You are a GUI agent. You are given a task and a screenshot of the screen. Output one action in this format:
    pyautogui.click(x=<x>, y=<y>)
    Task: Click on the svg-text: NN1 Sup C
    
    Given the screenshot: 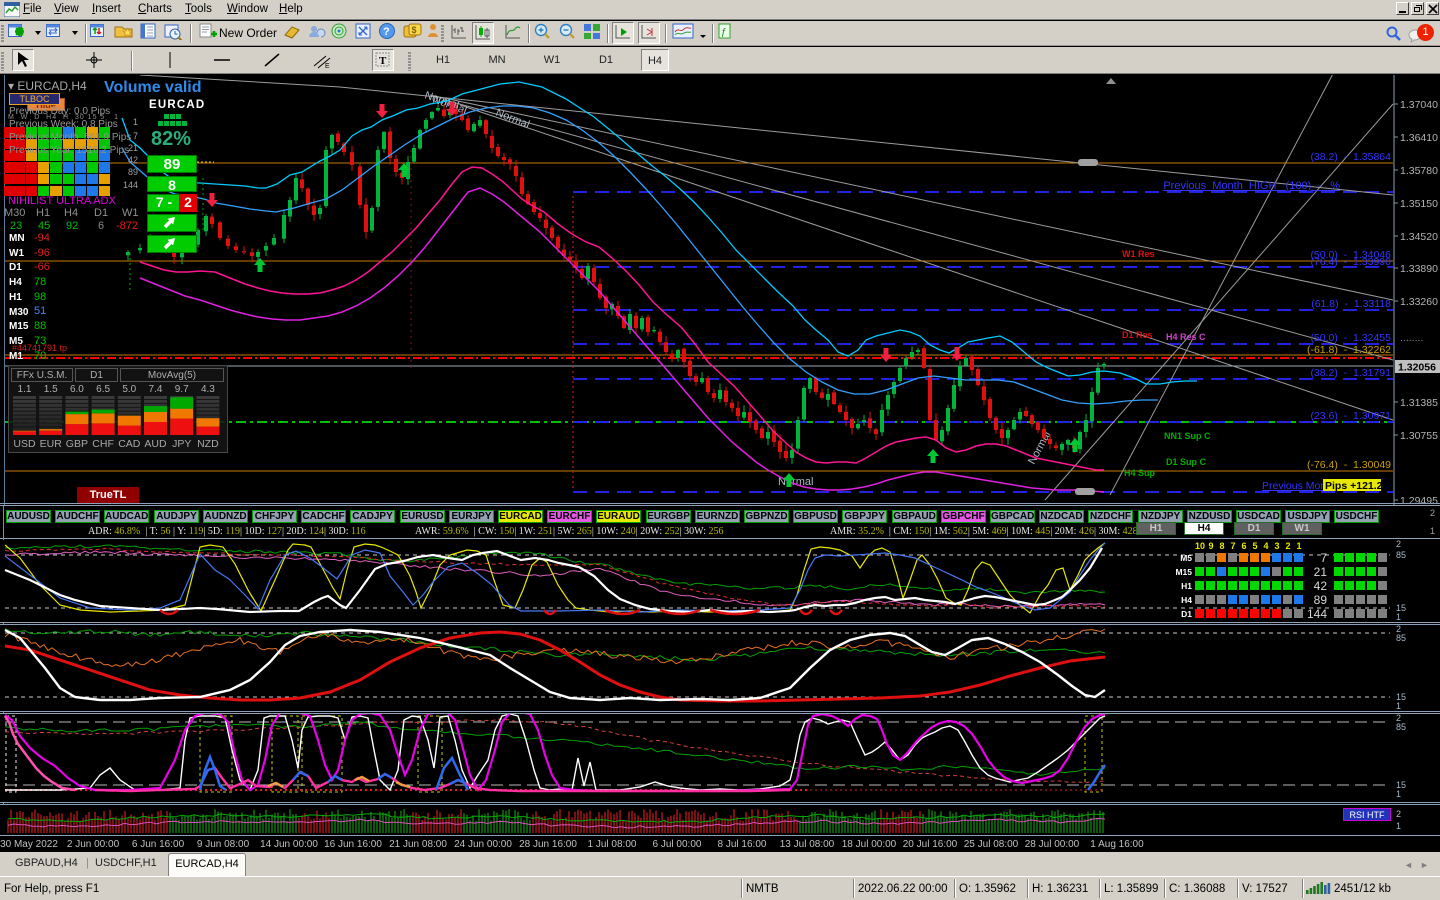 What is the action you would take?
    pyautogui.click(x=1187, y=436)
    